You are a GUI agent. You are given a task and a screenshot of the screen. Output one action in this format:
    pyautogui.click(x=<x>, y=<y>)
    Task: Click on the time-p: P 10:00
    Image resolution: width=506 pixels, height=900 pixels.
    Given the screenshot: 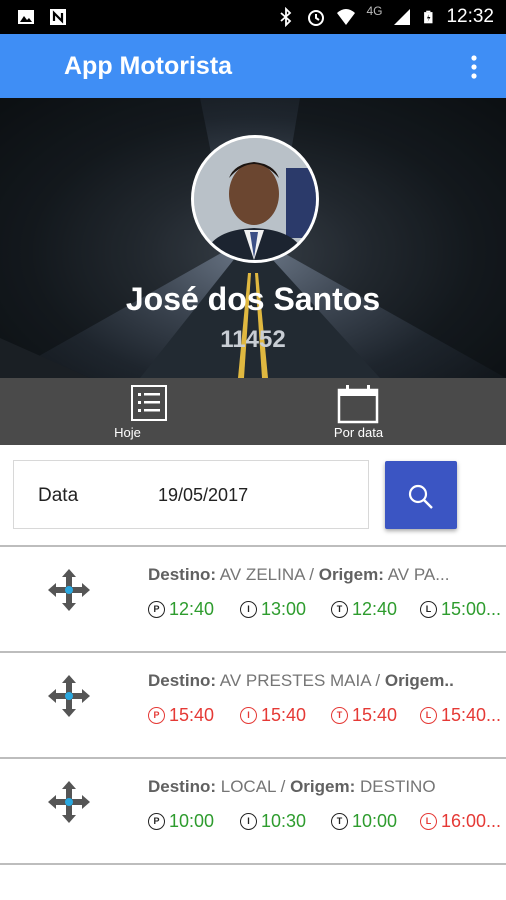 What is the action you would take?
    pyautogui.click(x=181, y=821)
    